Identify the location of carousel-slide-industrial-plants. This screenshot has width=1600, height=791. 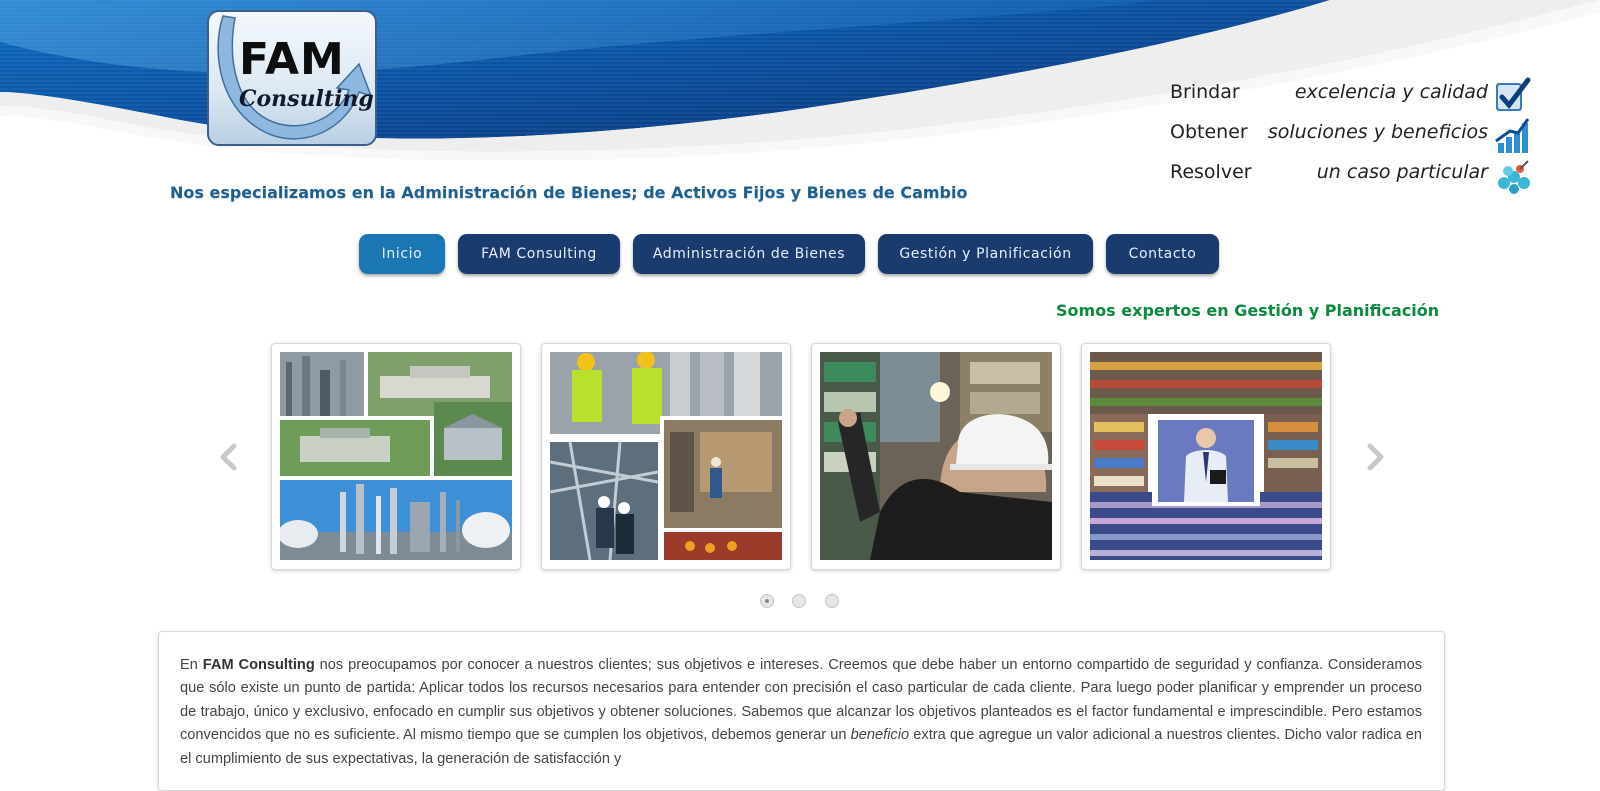
(396, 456).